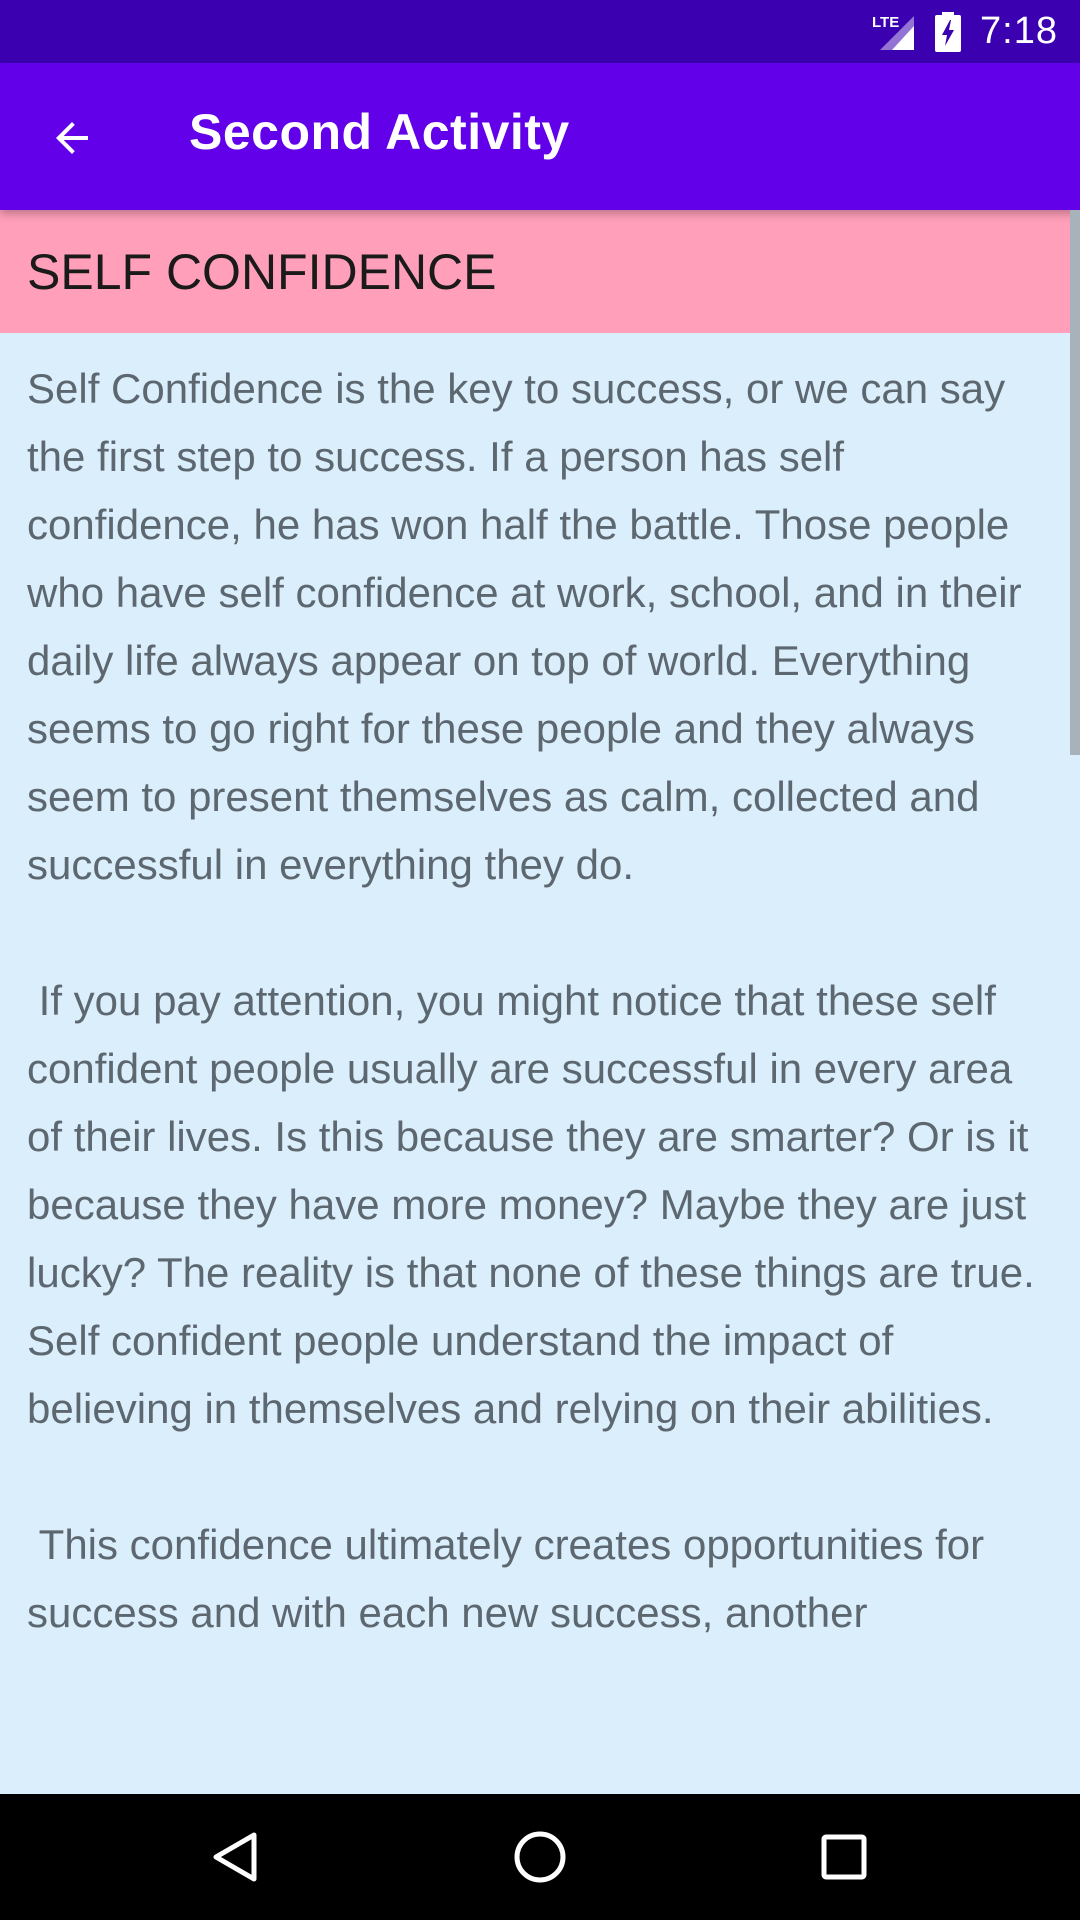 This screenshot has height=1920, width=1080. I want to click on back-button, so click(72, 138).